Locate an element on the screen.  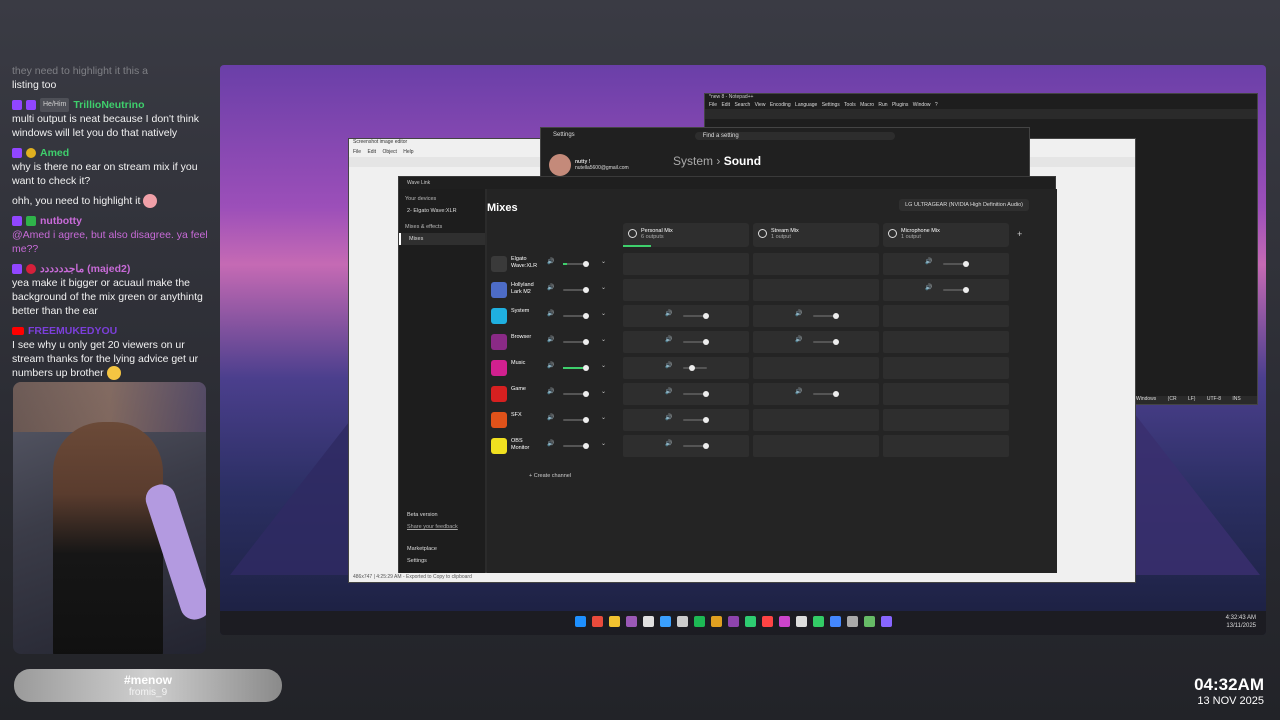
channel-strip: Elgato Wave:XLR 🔊 ⌄ is located at coordinates (553, 264).